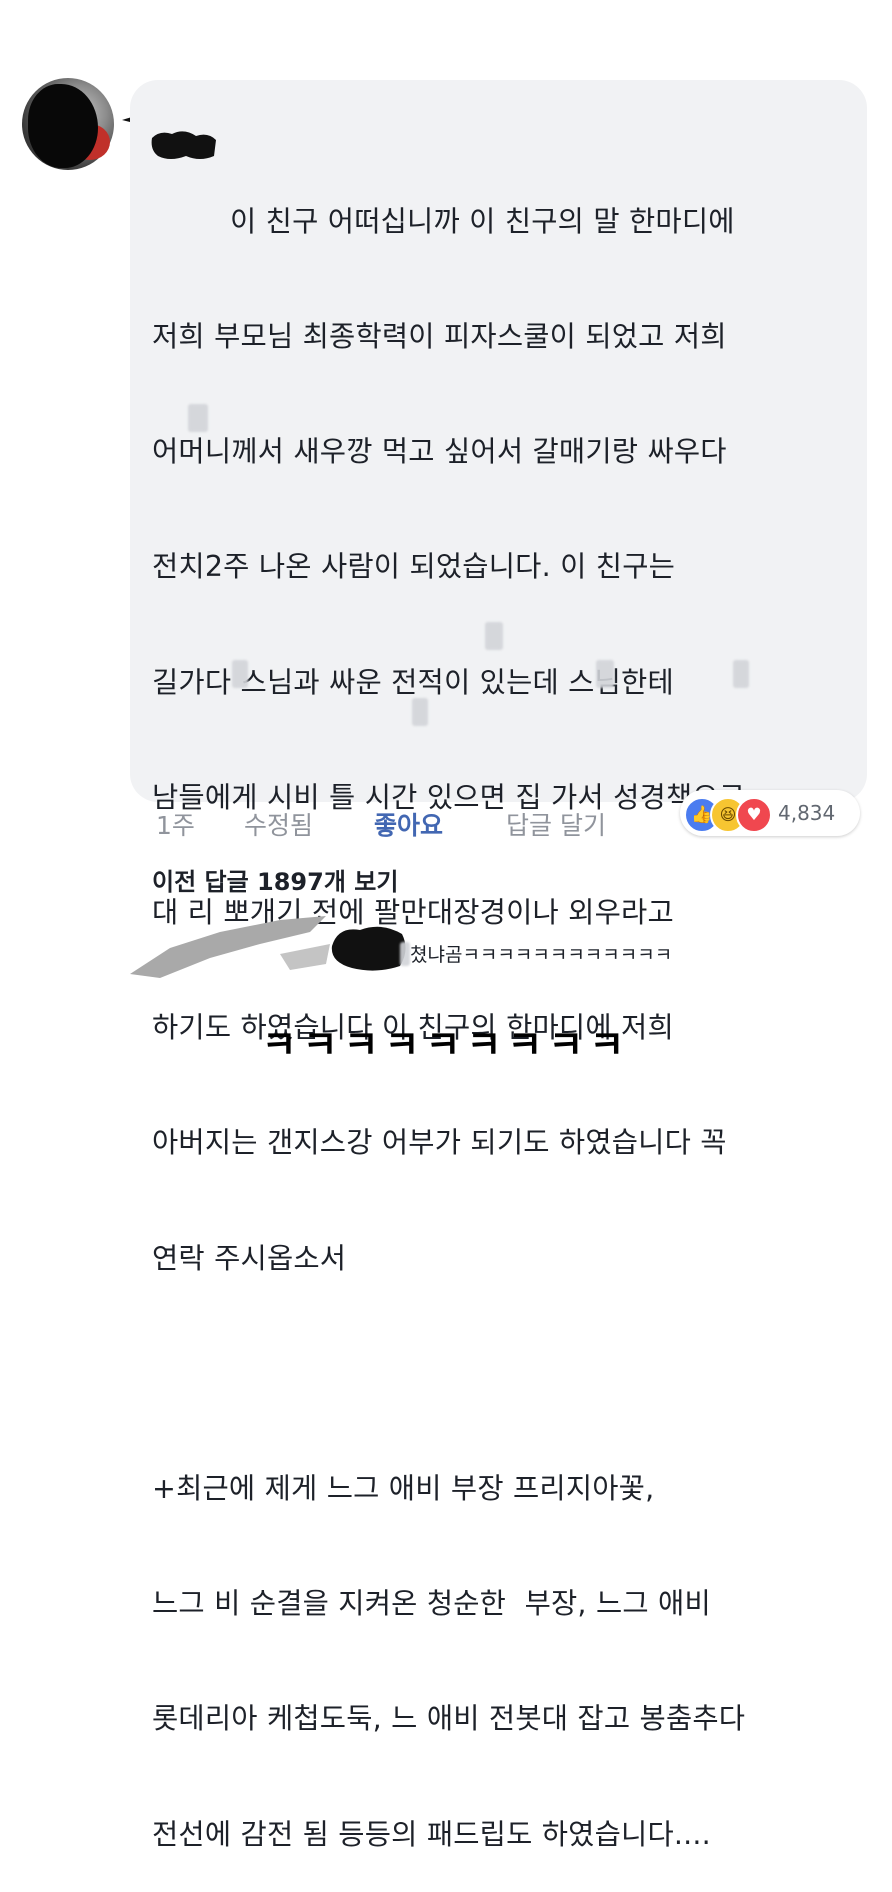  Describe the element at coordinates (278, 826) in the screenshot. I see `edited-label: 수정됨` at that location.